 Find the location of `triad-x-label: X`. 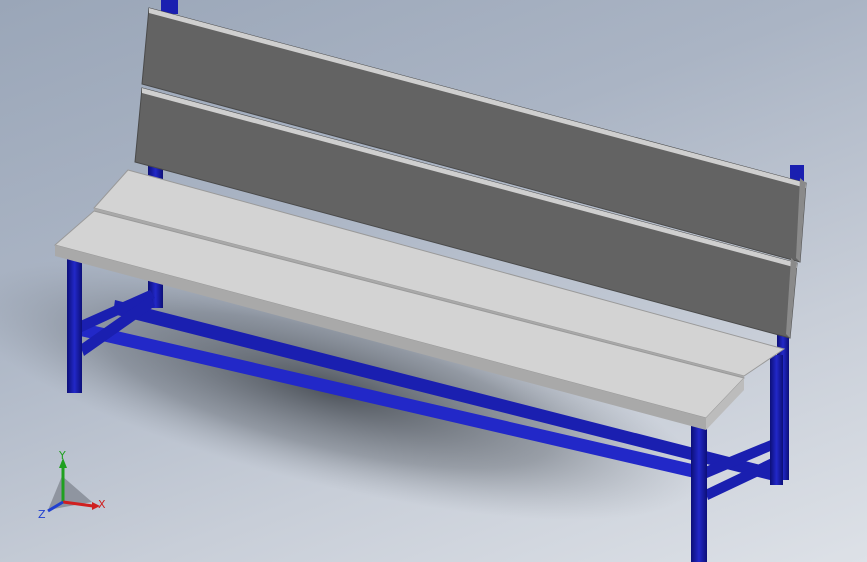

triad-x-label: X is located at coordinates (102, 504).